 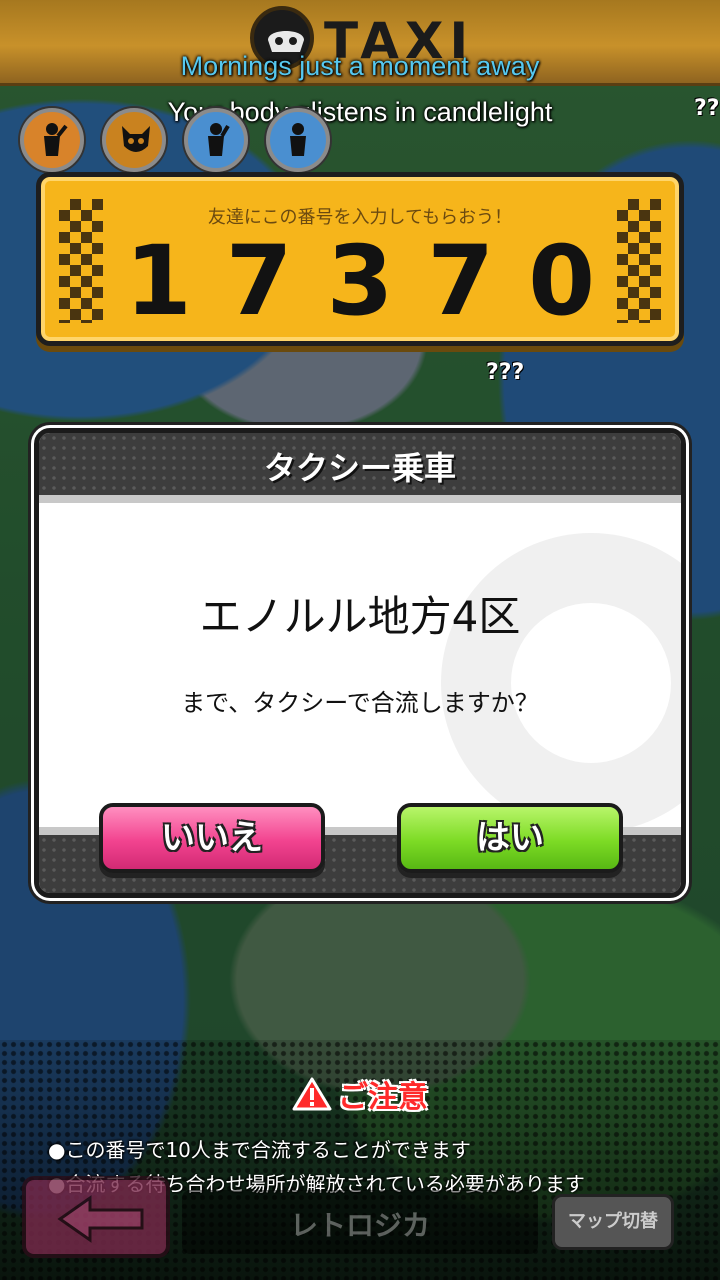 What do you see at coordinates (377, 281) in the screenshot?
I see `room-number: 17370` at bounding box center [377, 281].